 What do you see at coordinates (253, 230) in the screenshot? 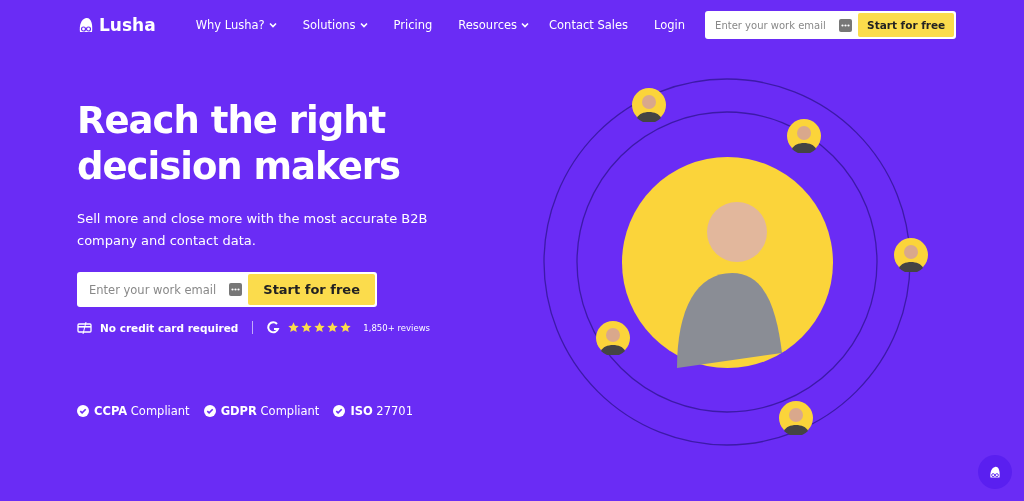
I see `hero-subtitle: Sell more and close more with the most accurate B2B company and contact data.` at bounding box center [253, 230].